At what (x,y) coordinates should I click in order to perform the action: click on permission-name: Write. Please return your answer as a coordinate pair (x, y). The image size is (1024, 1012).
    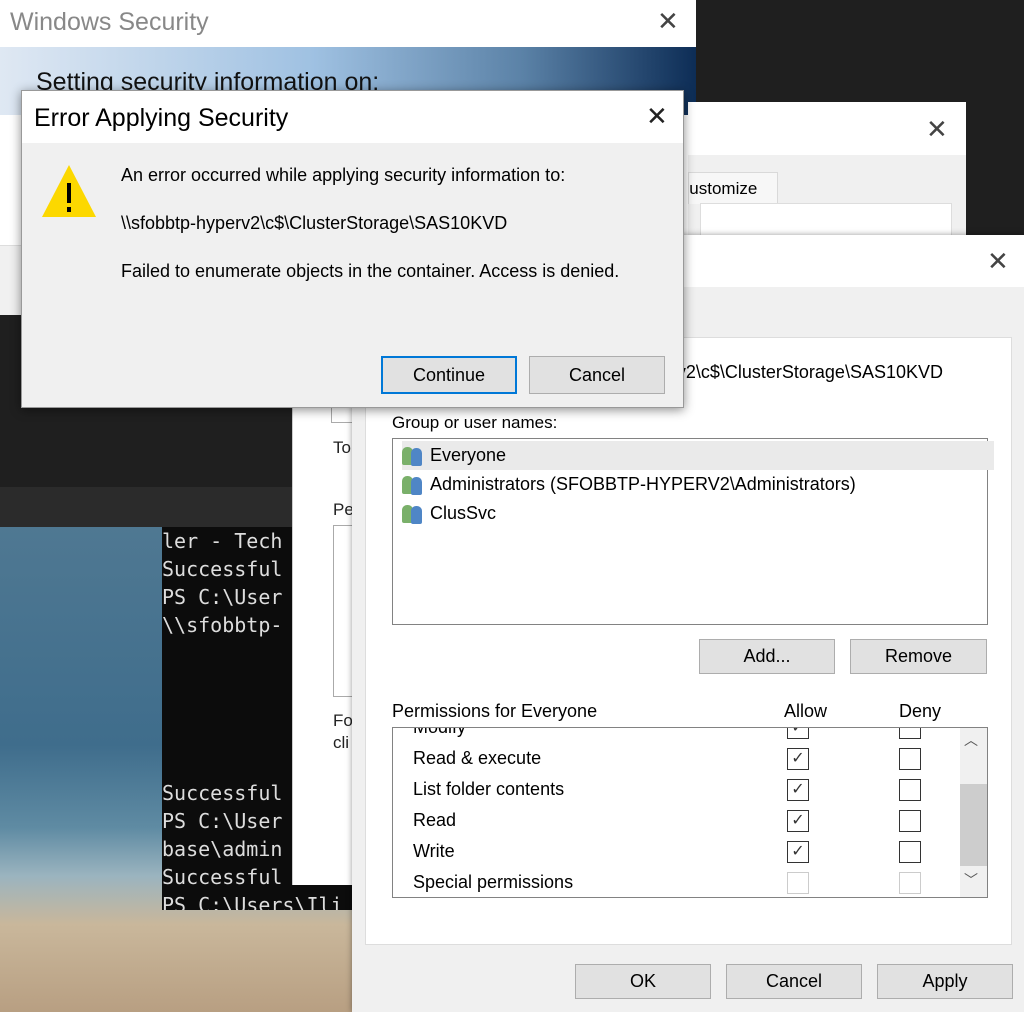
    Looking at the image, I should click on (434, 851).